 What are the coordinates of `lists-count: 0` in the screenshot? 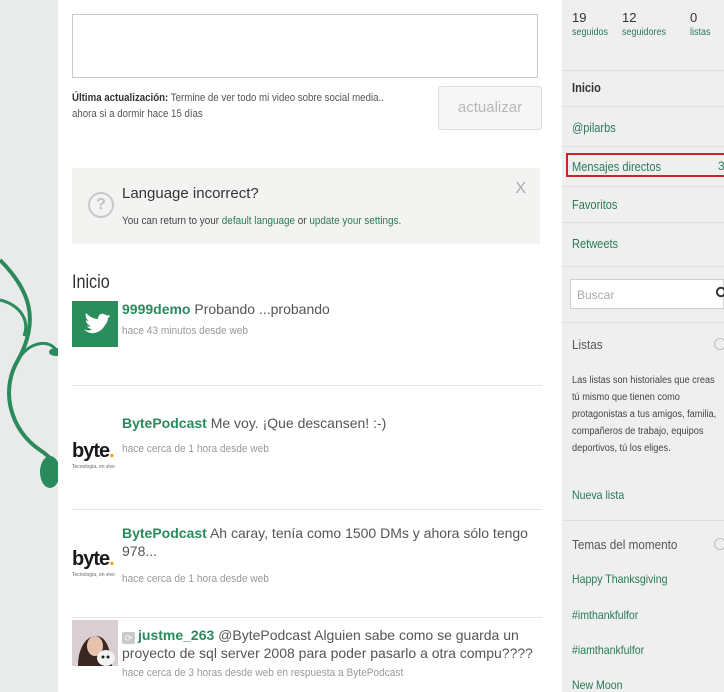 It's located at (693, 17).